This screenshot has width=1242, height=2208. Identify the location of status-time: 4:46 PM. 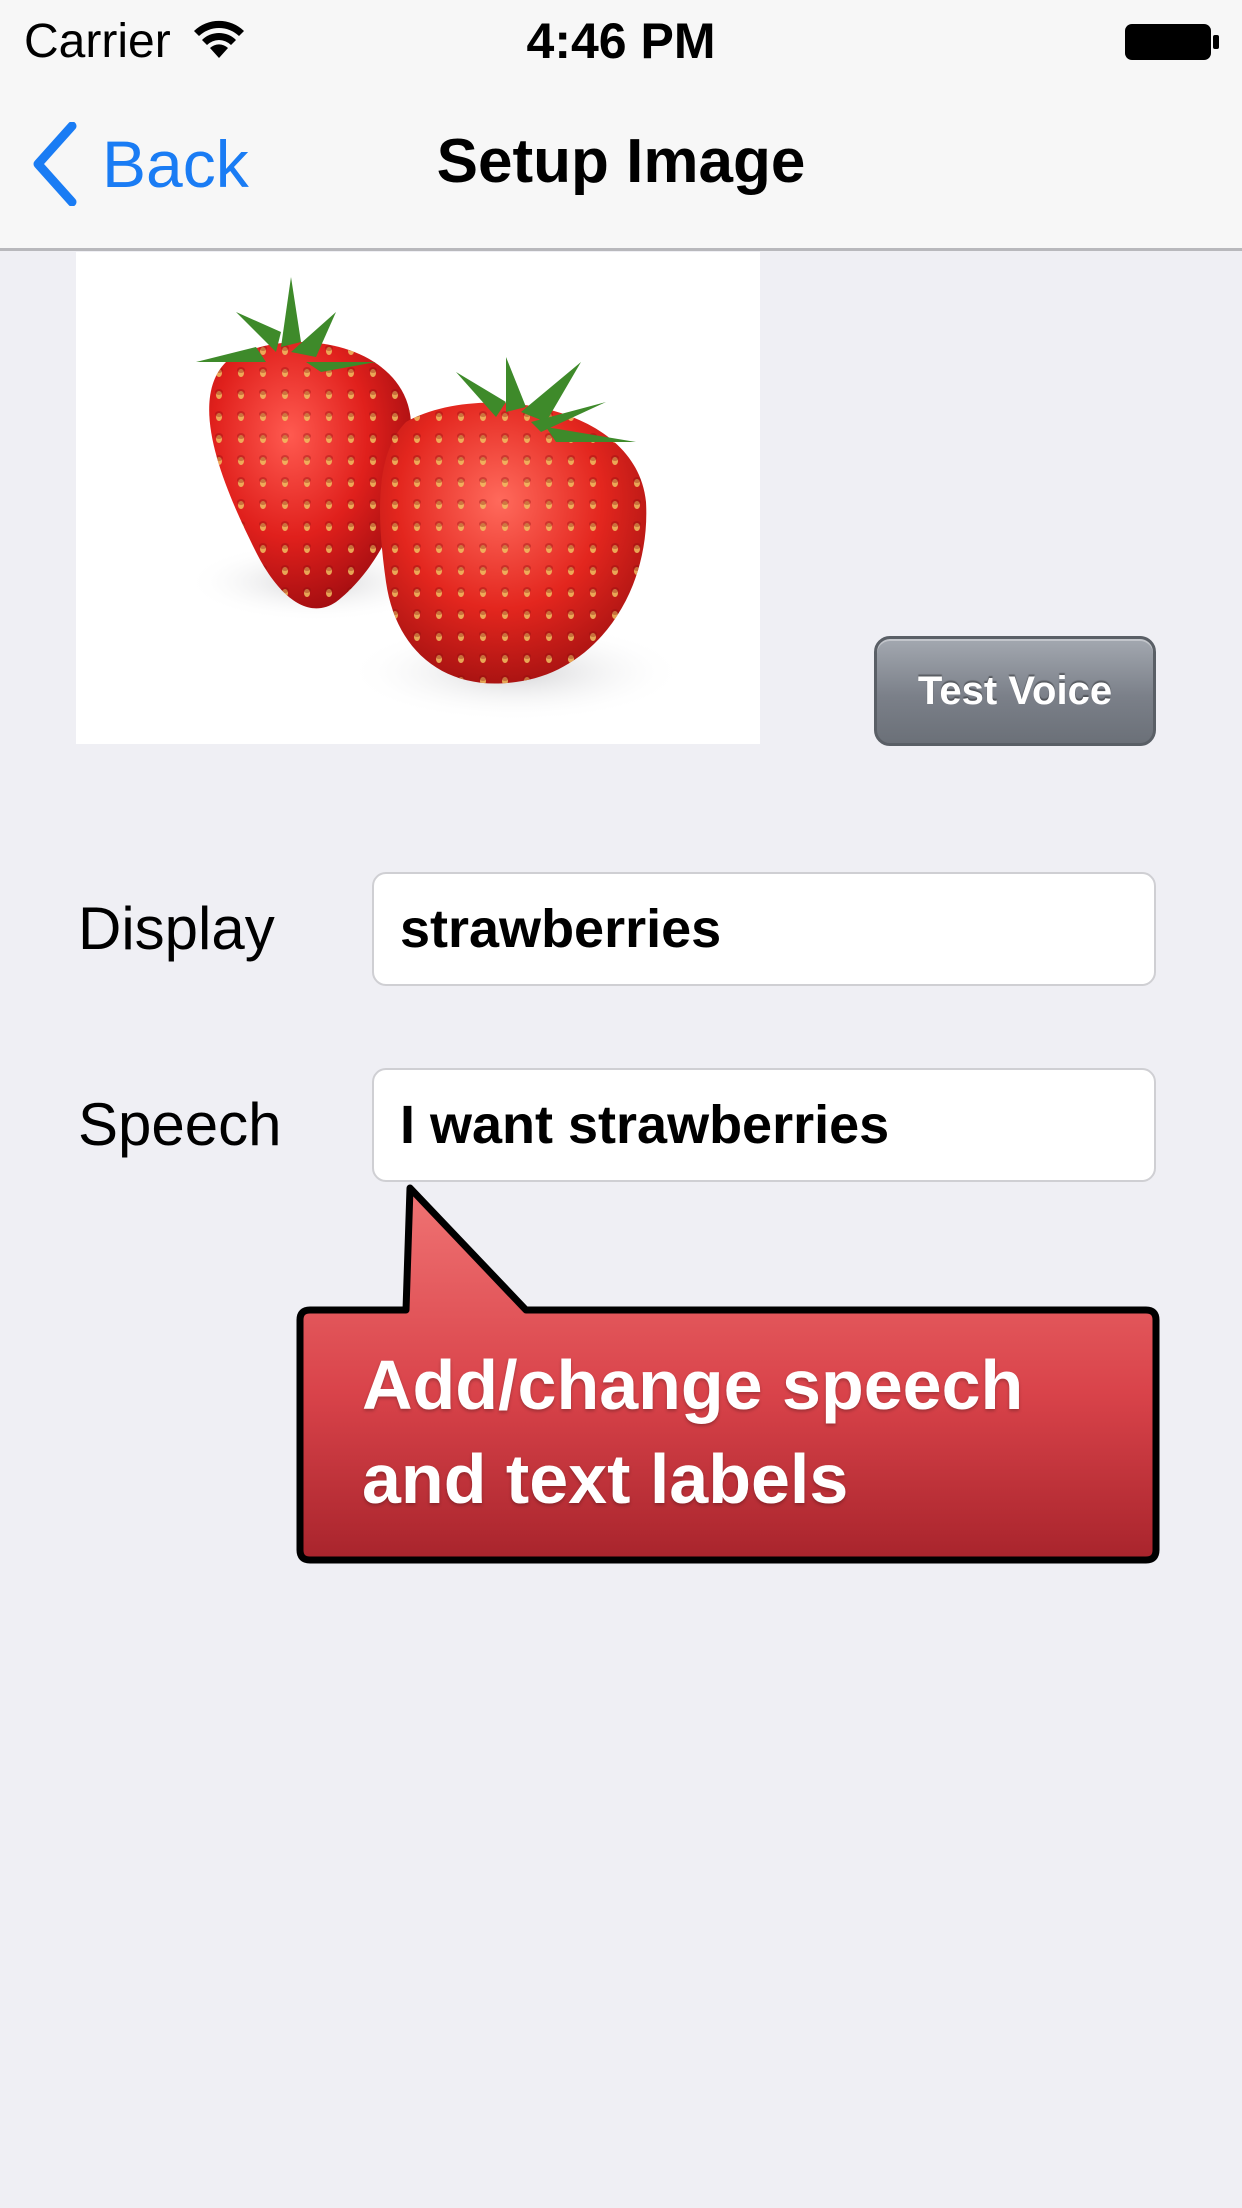
(621, 41).